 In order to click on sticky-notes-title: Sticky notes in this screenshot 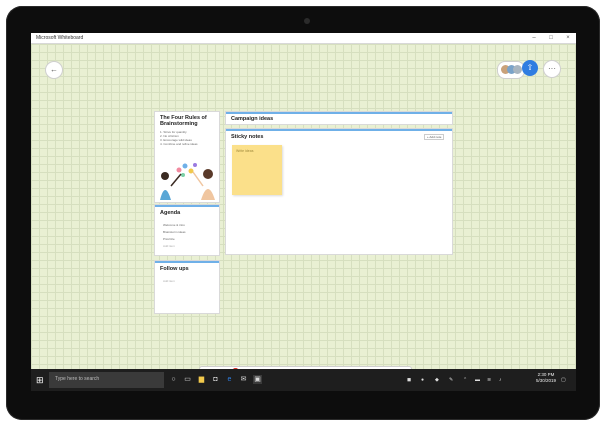, I will do `click(247, 137)`.